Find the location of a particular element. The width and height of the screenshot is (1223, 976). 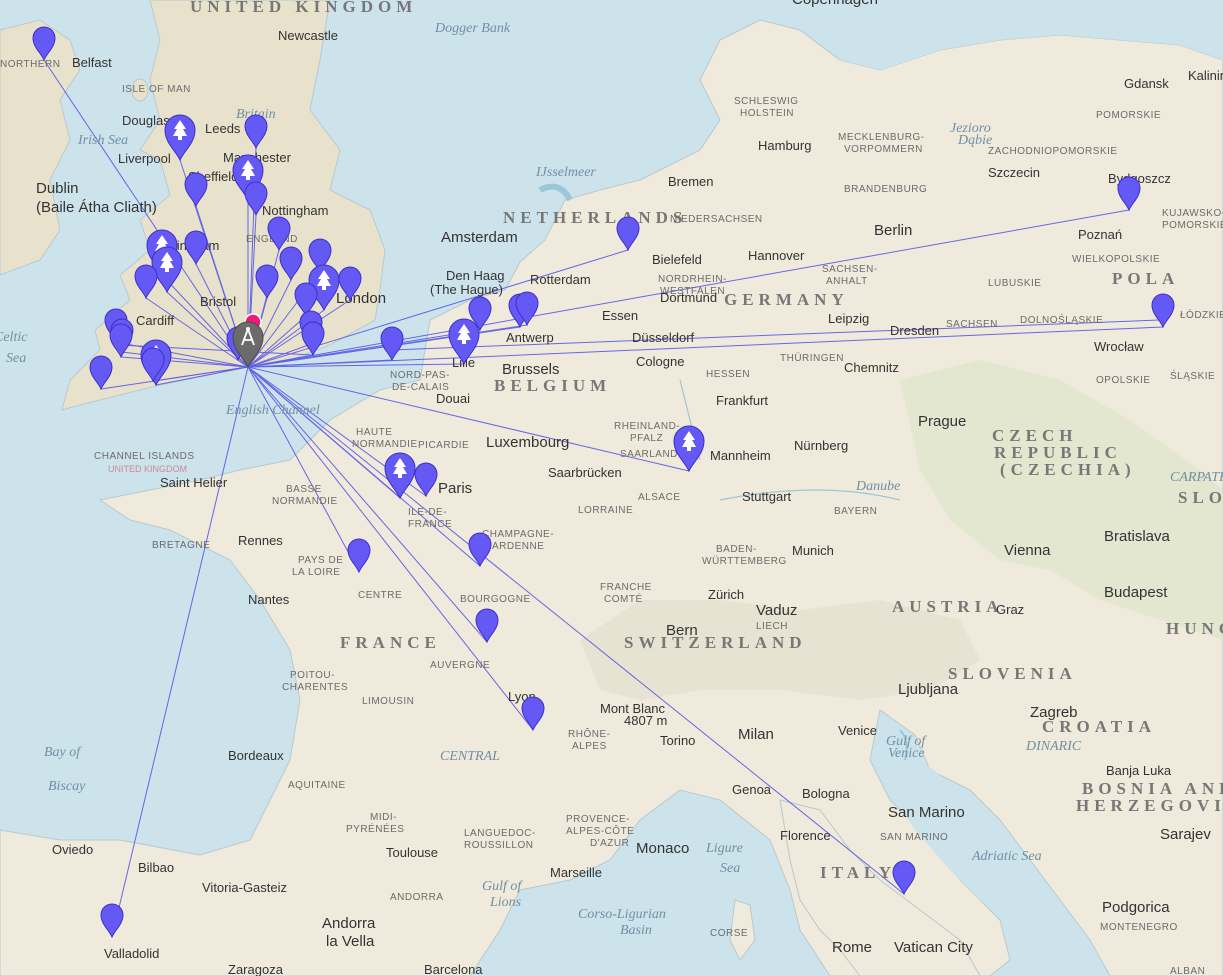

region-label: AUVERGNE is located at coordinates (460, 665).